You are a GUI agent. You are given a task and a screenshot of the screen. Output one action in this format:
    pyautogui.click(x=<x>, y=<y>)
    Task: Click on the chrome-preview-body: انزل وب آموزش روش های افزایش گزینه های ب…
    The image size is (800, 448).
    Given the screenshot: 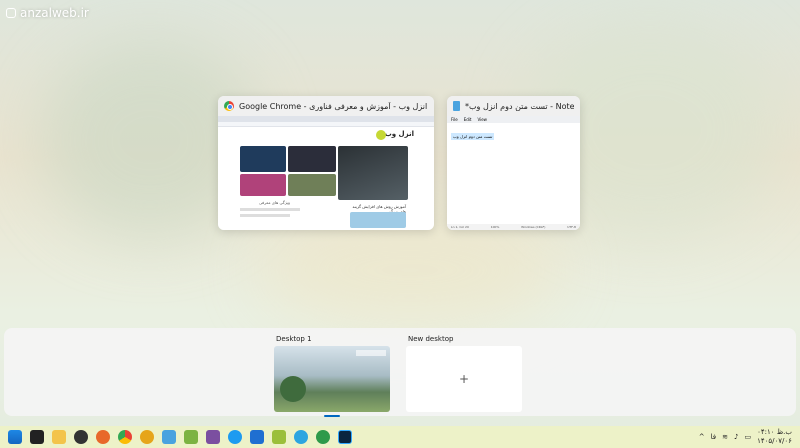 What is the action you would take?
    pyautogui.click(x=326, y=173)
    